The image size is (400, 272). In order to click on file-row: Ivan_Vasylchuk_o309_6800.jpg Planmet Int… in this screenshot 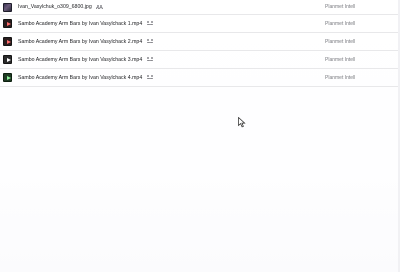, I will do `click(200, 7)`.